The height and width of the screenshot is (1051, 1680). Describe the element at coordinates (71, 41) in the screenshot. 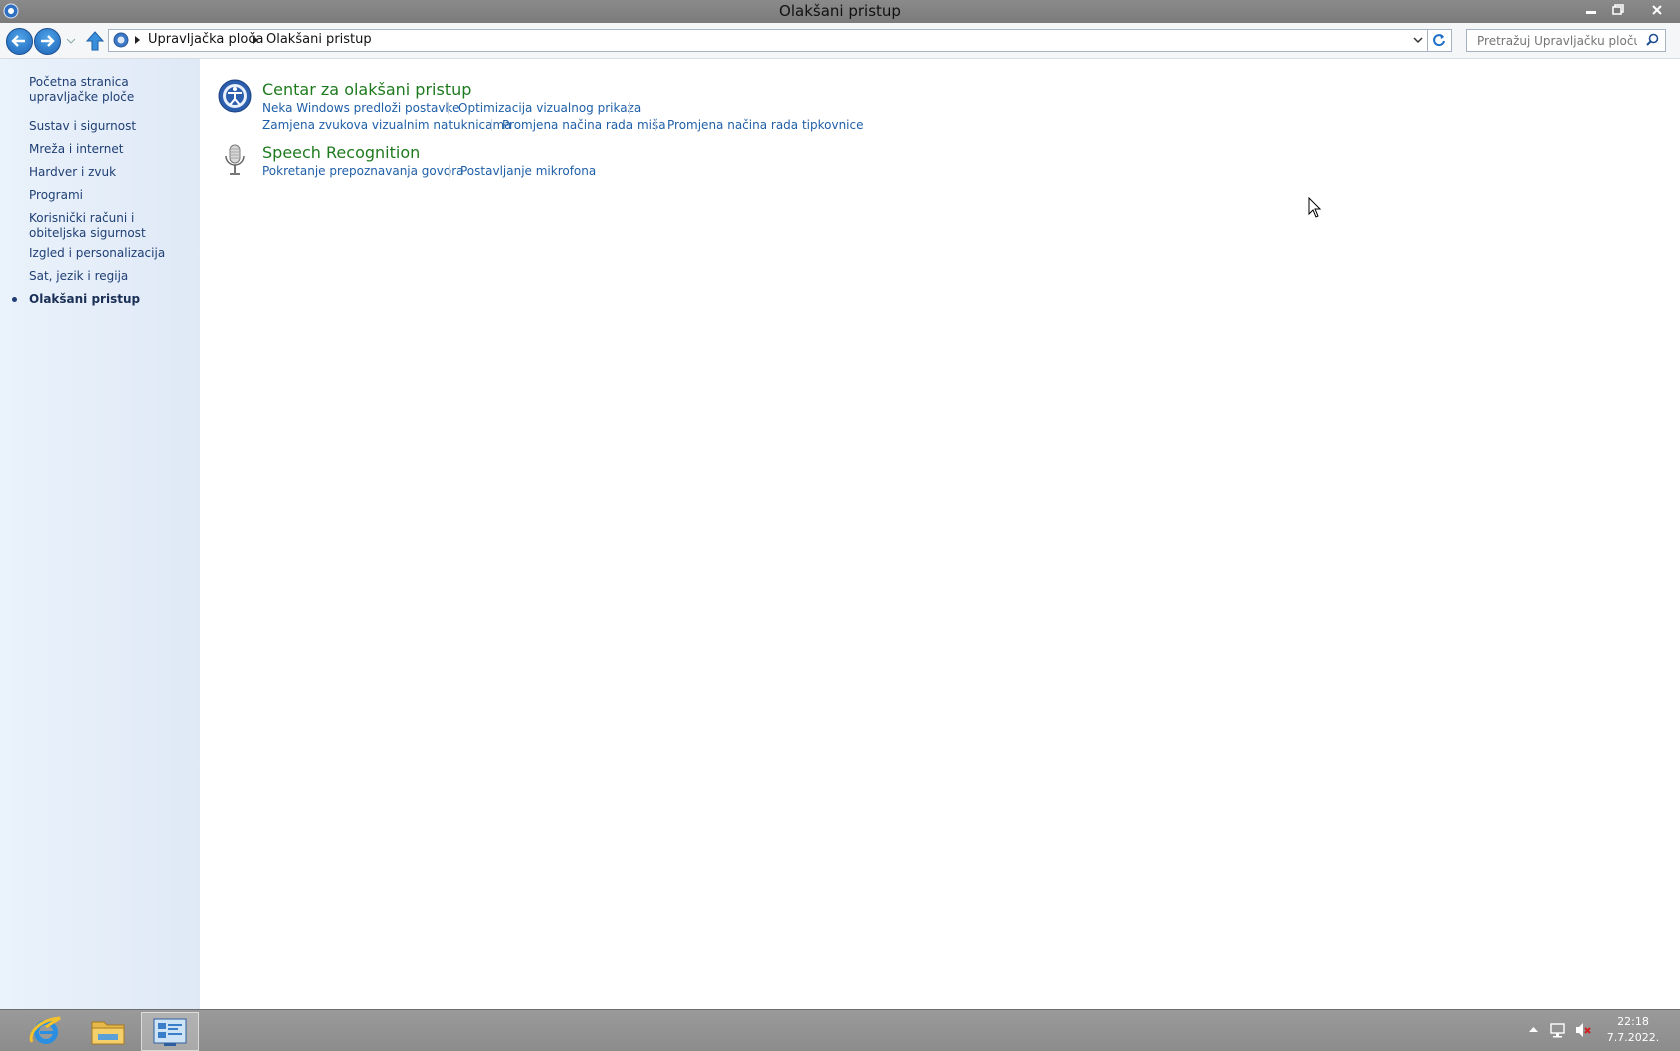

I see `recent-locations-dropdown-icon` at that location.